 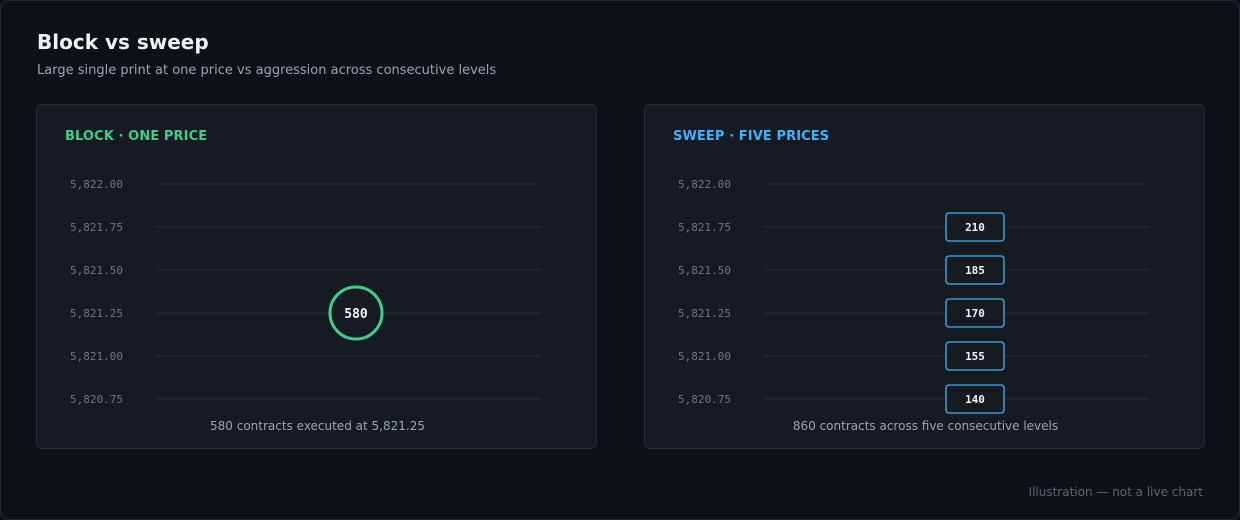 I want to click on block-size-label: 580, so click(x=356, y=314).